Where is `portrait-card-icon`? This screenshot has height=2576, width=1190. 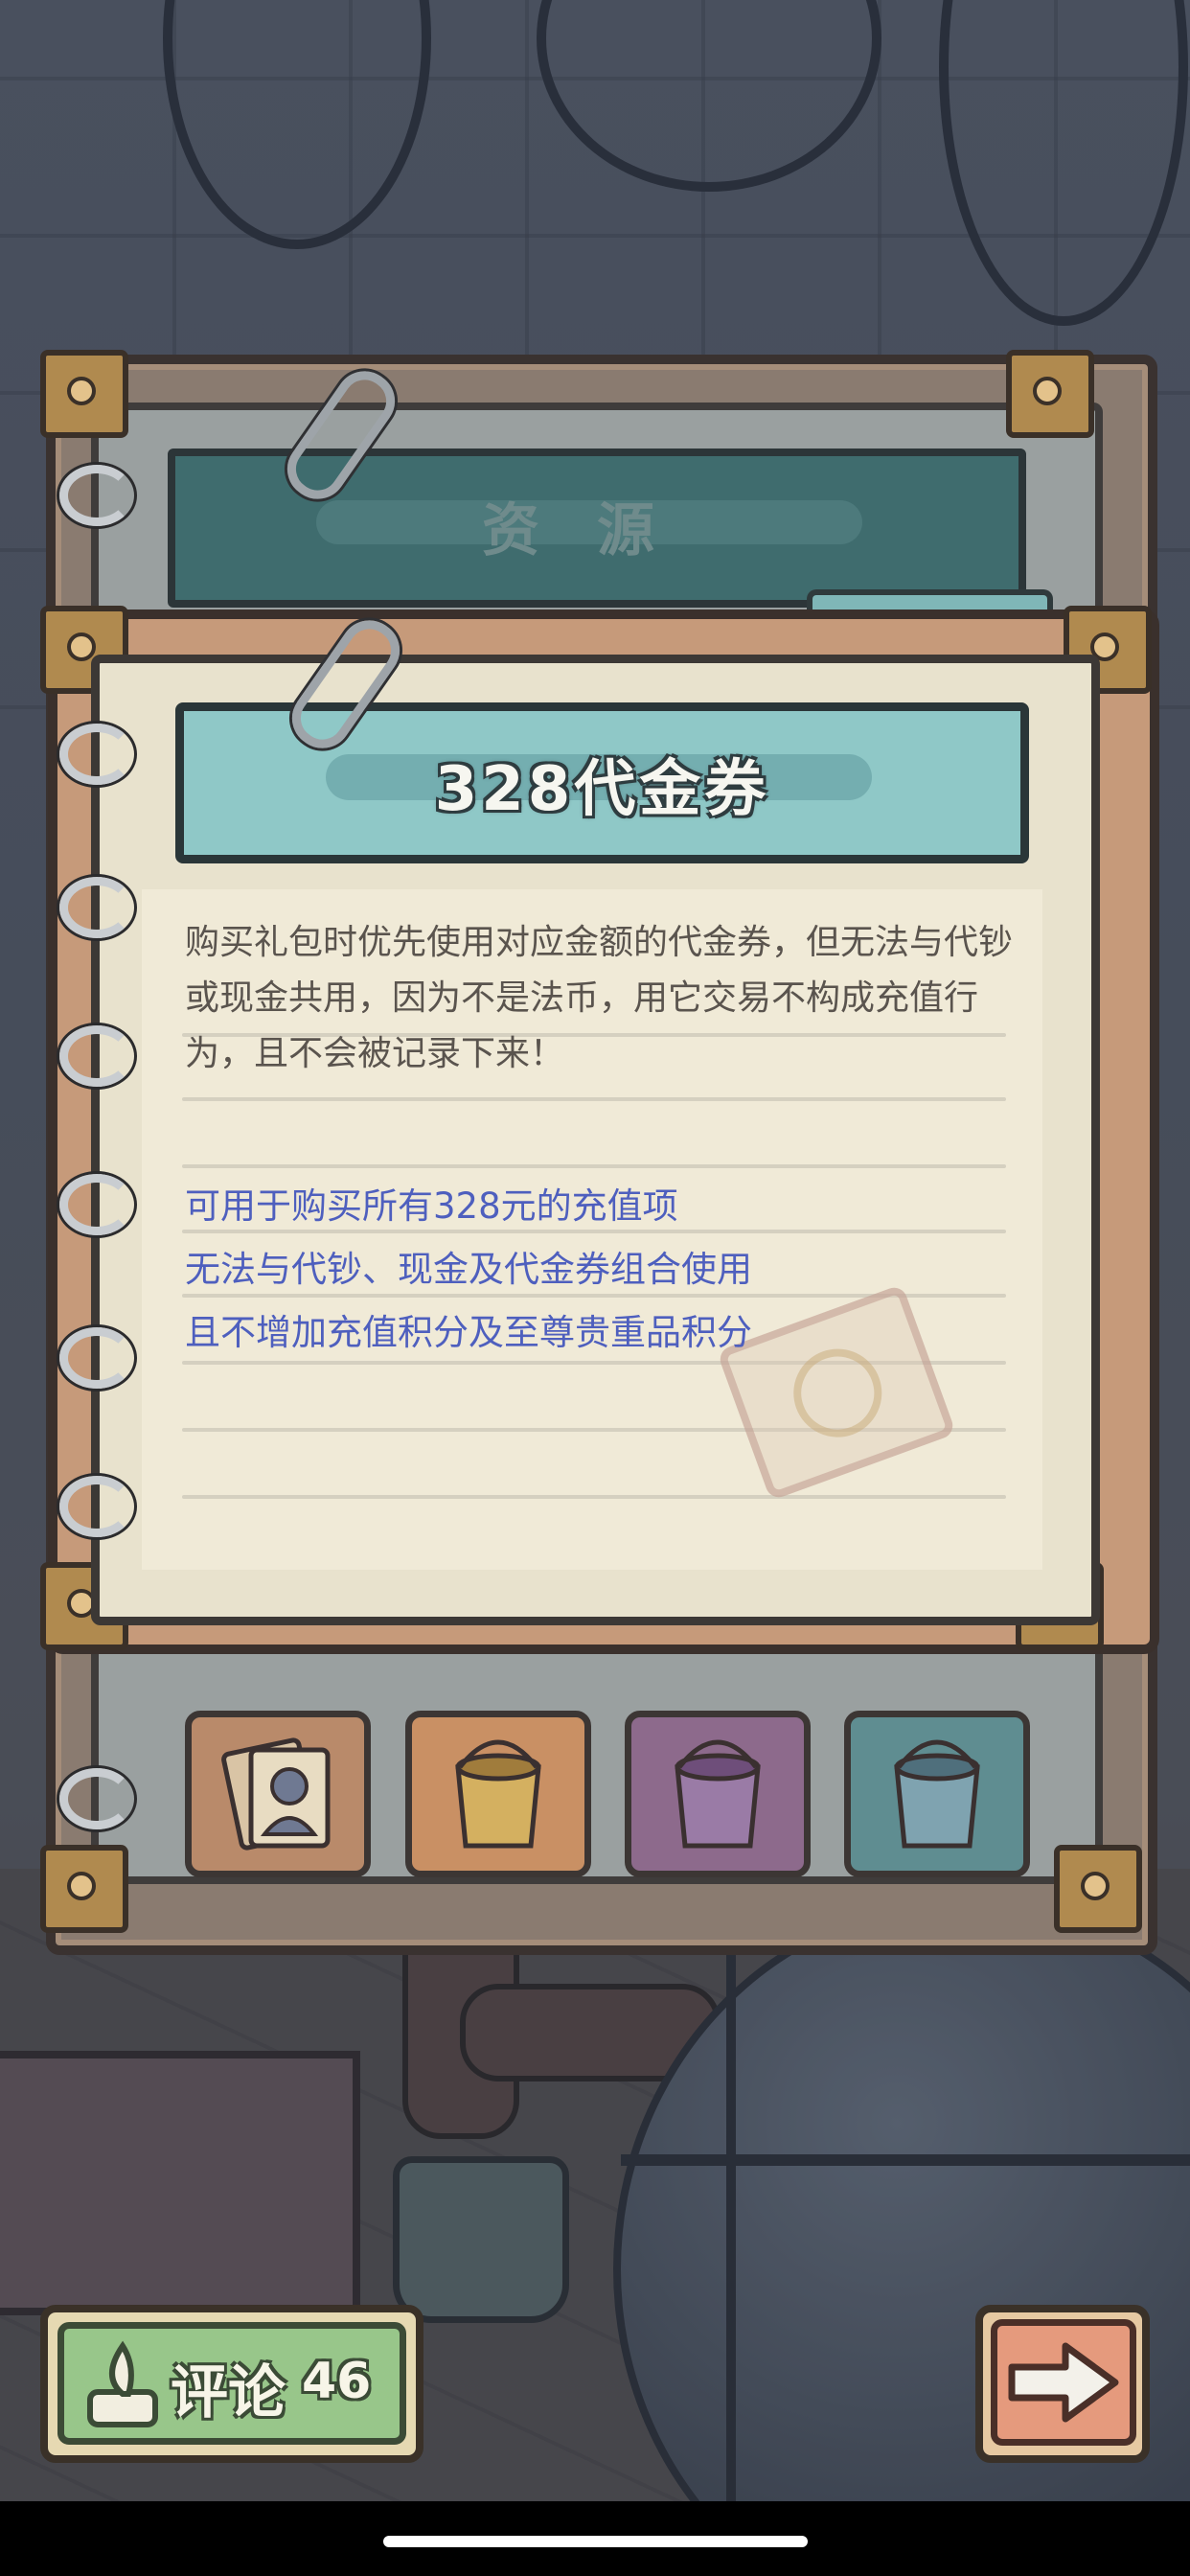
portrait-card-icon is located at coordinates (276, 1794).